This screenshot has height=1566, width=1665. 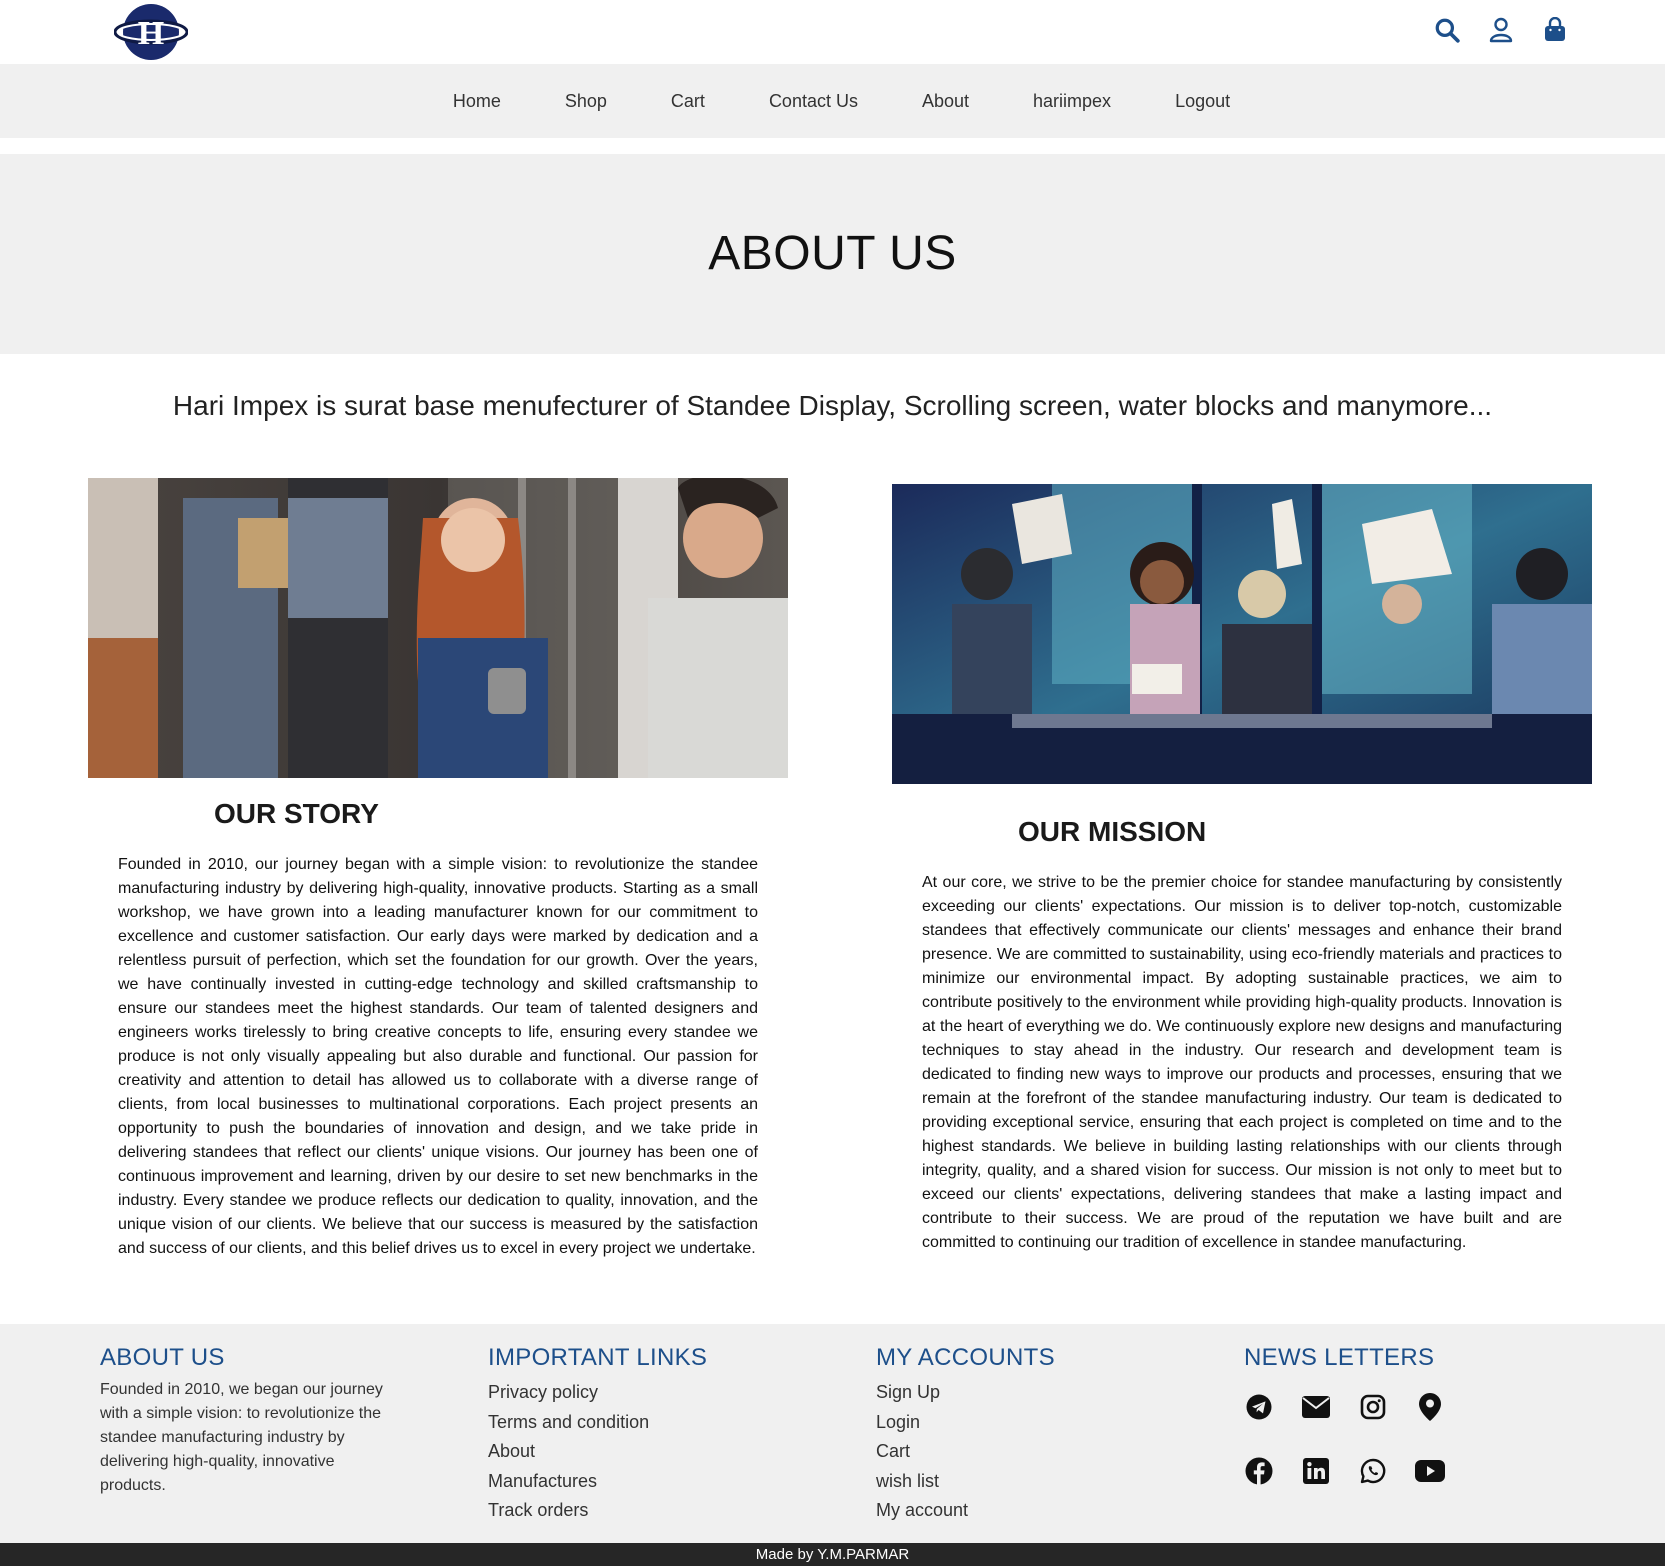 I want to click on youtube-icon, so click(x=1430, y=1471).